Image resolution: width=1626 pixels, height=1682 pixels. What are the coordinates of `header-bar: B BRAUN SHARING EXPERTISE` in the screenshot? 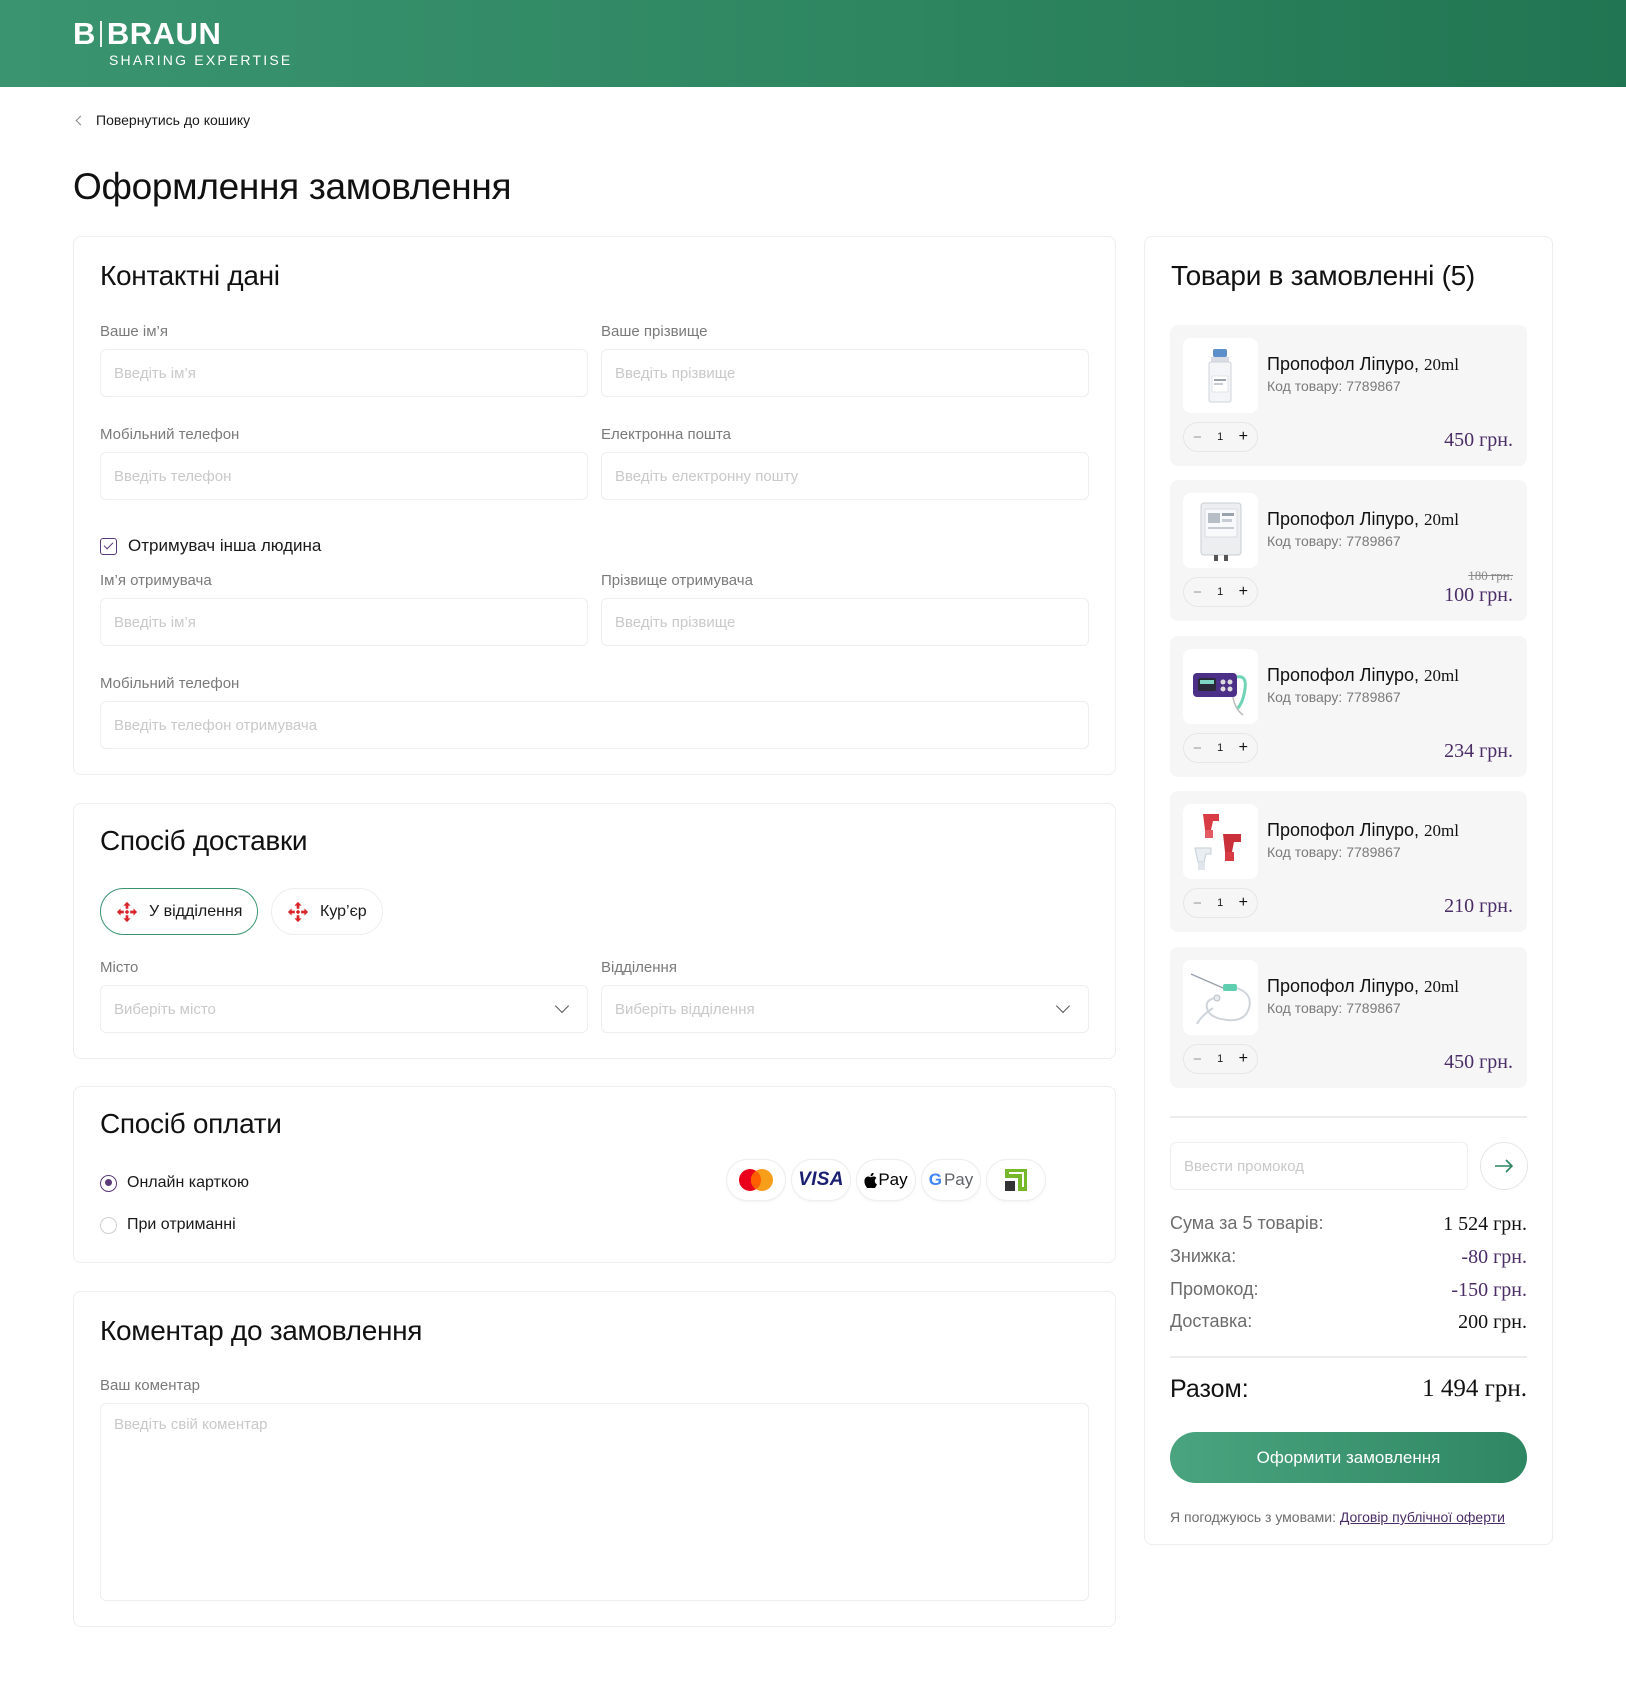 It's located at (813, 43).